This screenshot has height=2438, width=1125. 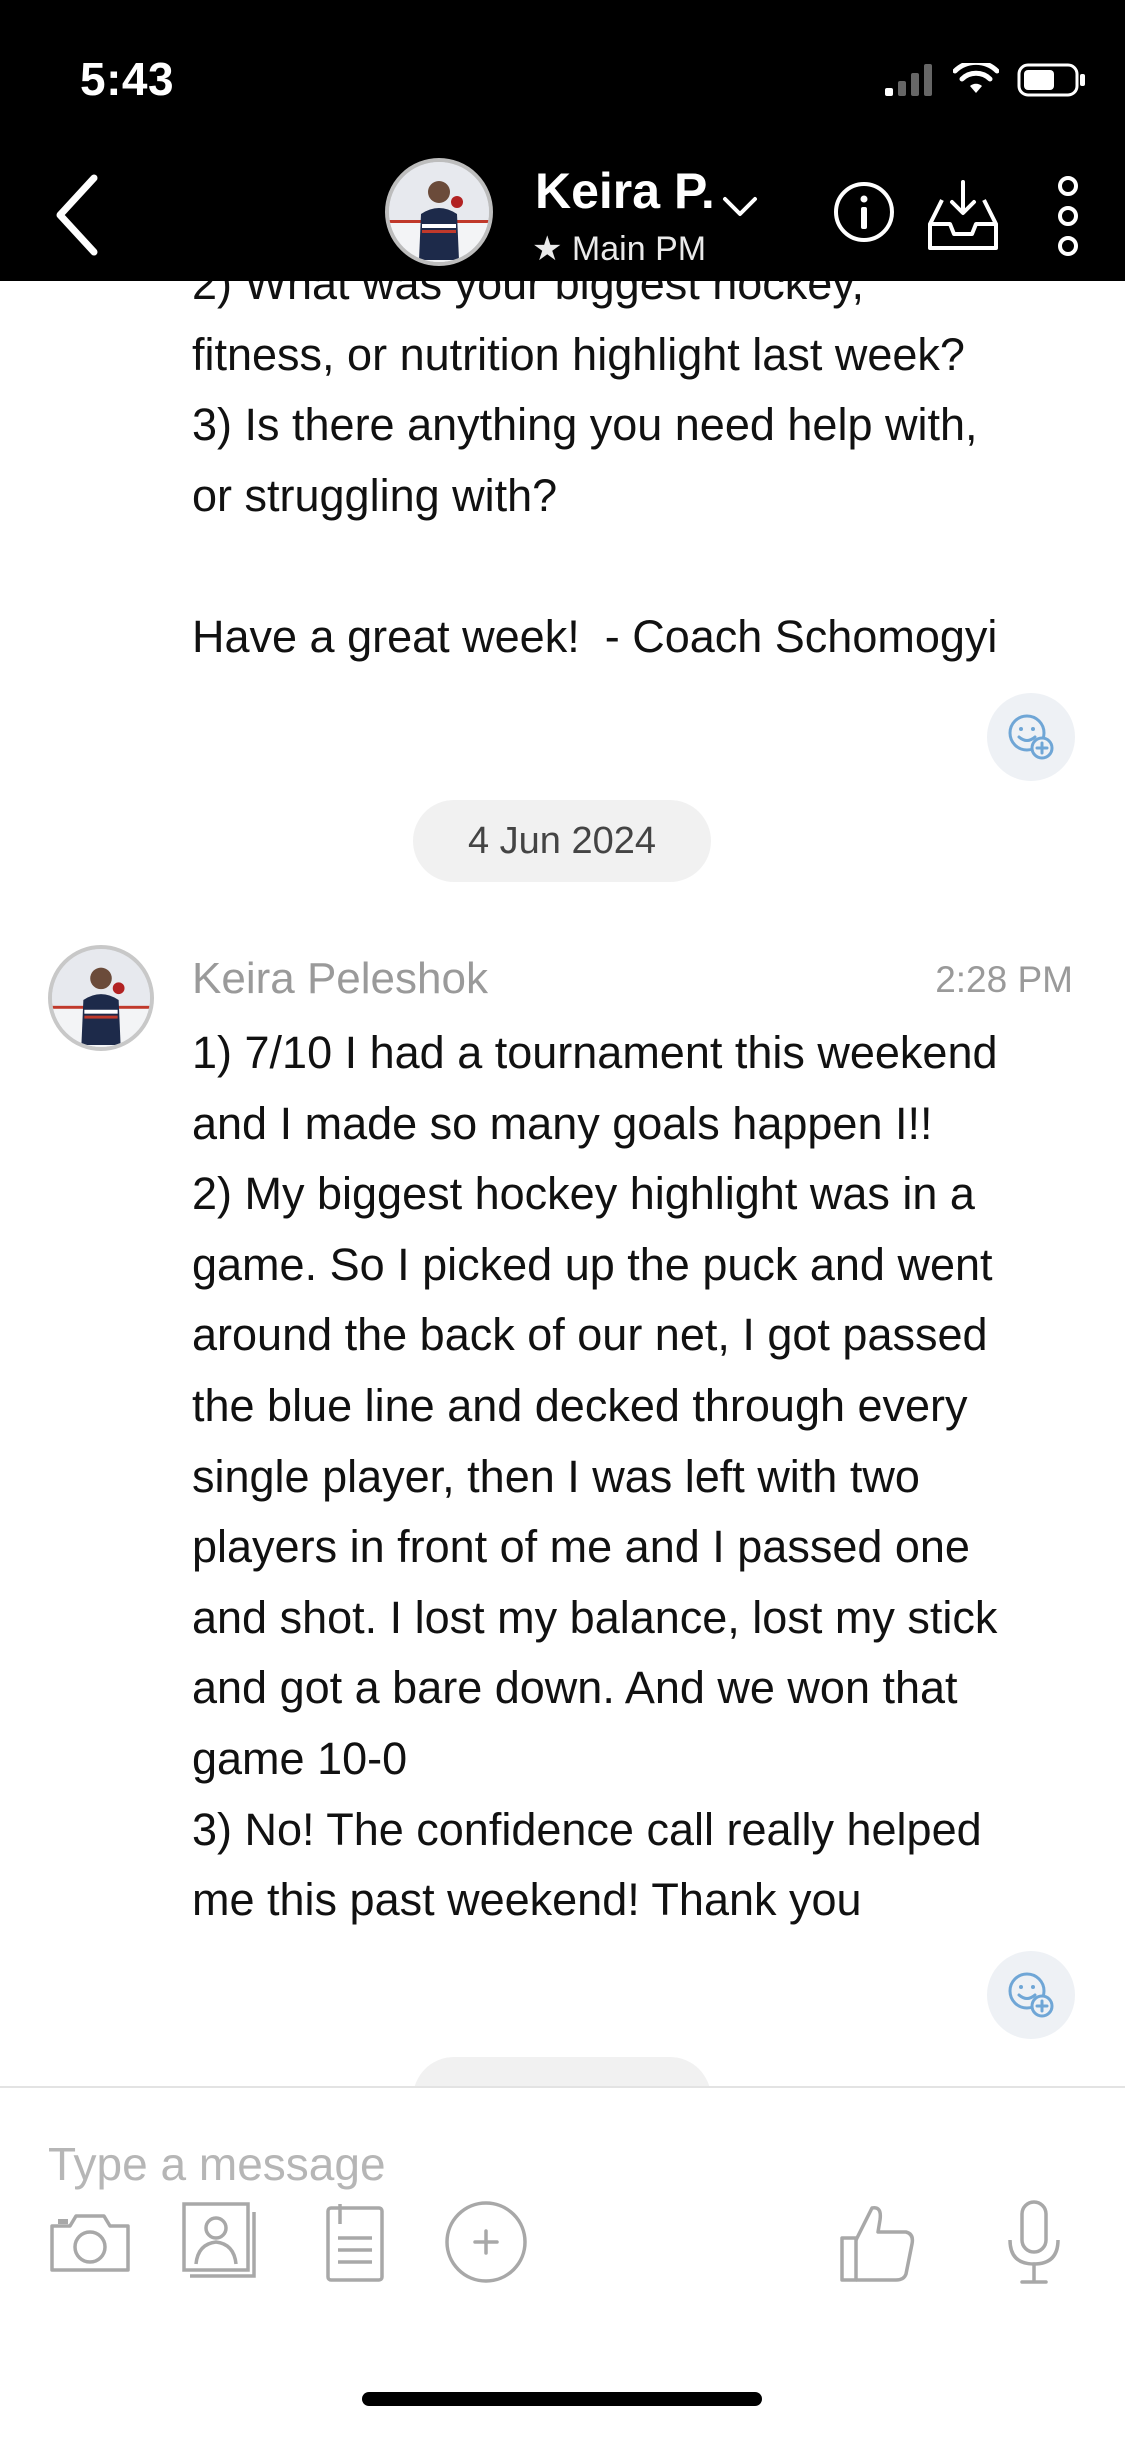 I want to click on inbox-download-icon, so click(x=963, y=215).